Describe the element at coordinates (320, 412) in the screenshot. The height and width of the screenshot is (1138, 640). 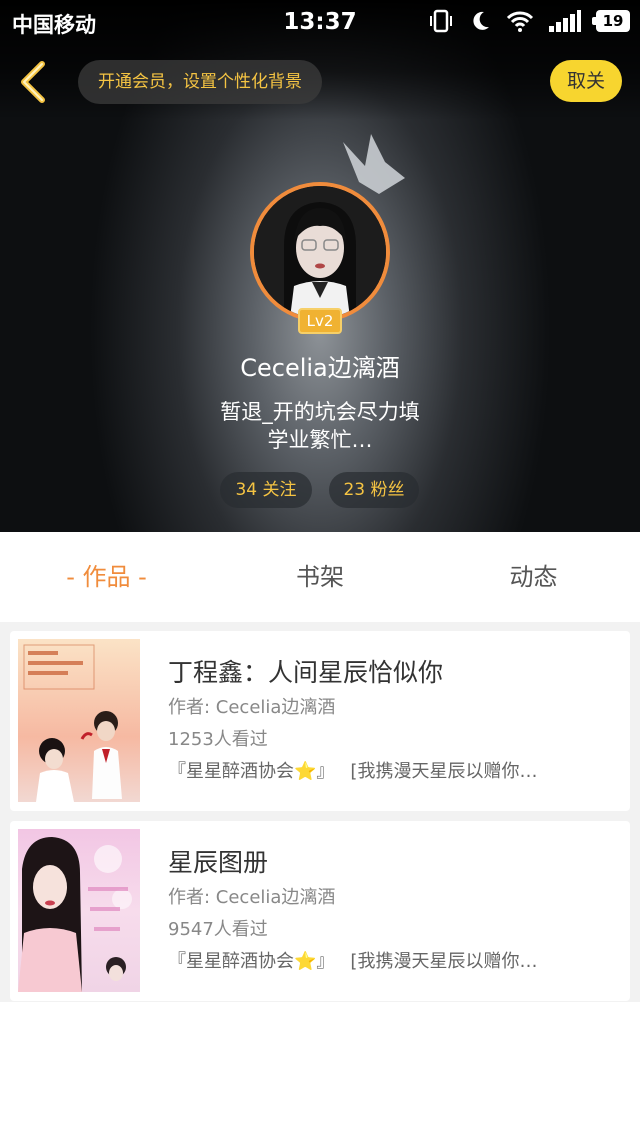
I see `bio-line: 暂退_开的坑会尽力填` at that location.